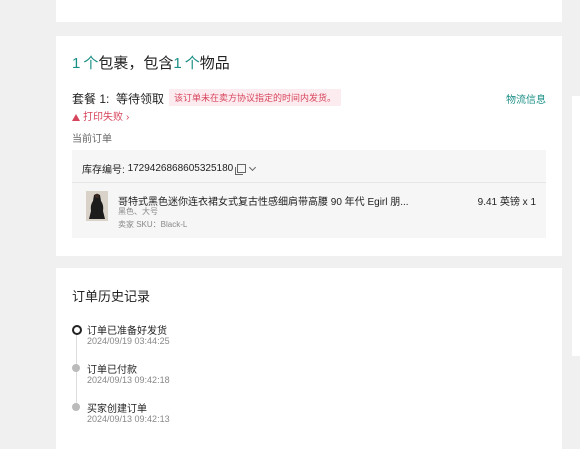 The image size is (580, 449). Describe the element at coordinates (253, 167) in the screenshot. I see `chevron-down-icon` at that location.